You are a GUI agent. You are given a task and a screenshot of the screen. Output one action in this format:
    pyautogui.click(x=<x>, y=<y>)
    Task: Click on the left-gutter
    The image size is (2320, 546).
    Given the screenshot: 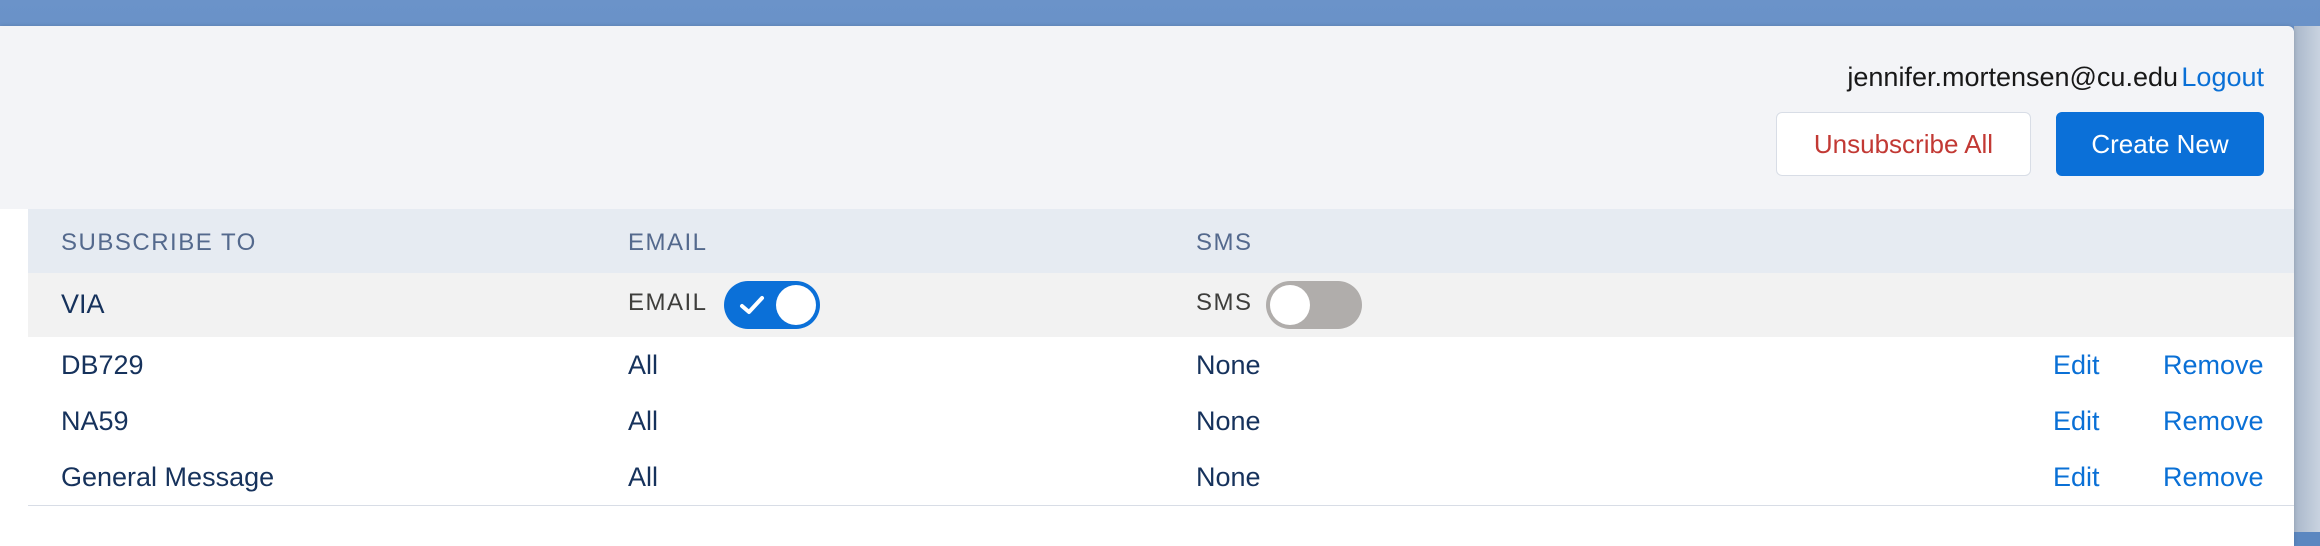 What is the action you would take?
    pyautogui.click(x=14, y=377)
    